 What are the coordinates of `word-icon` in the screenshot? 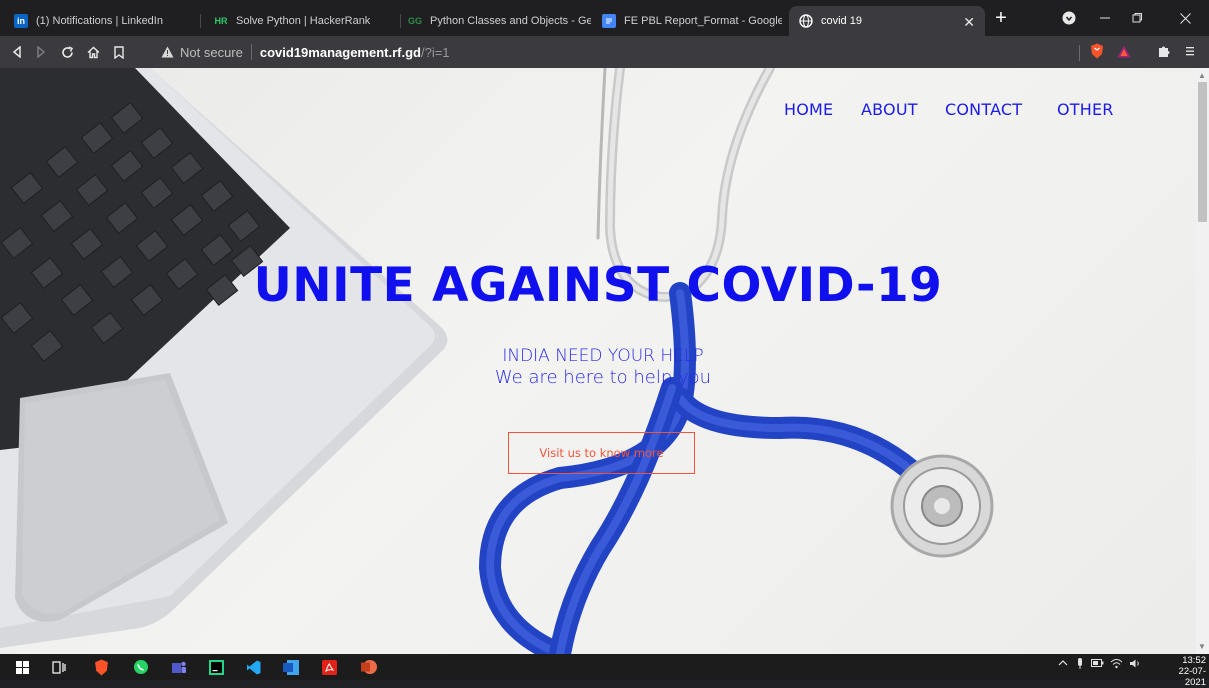 It's located at (291, 667).